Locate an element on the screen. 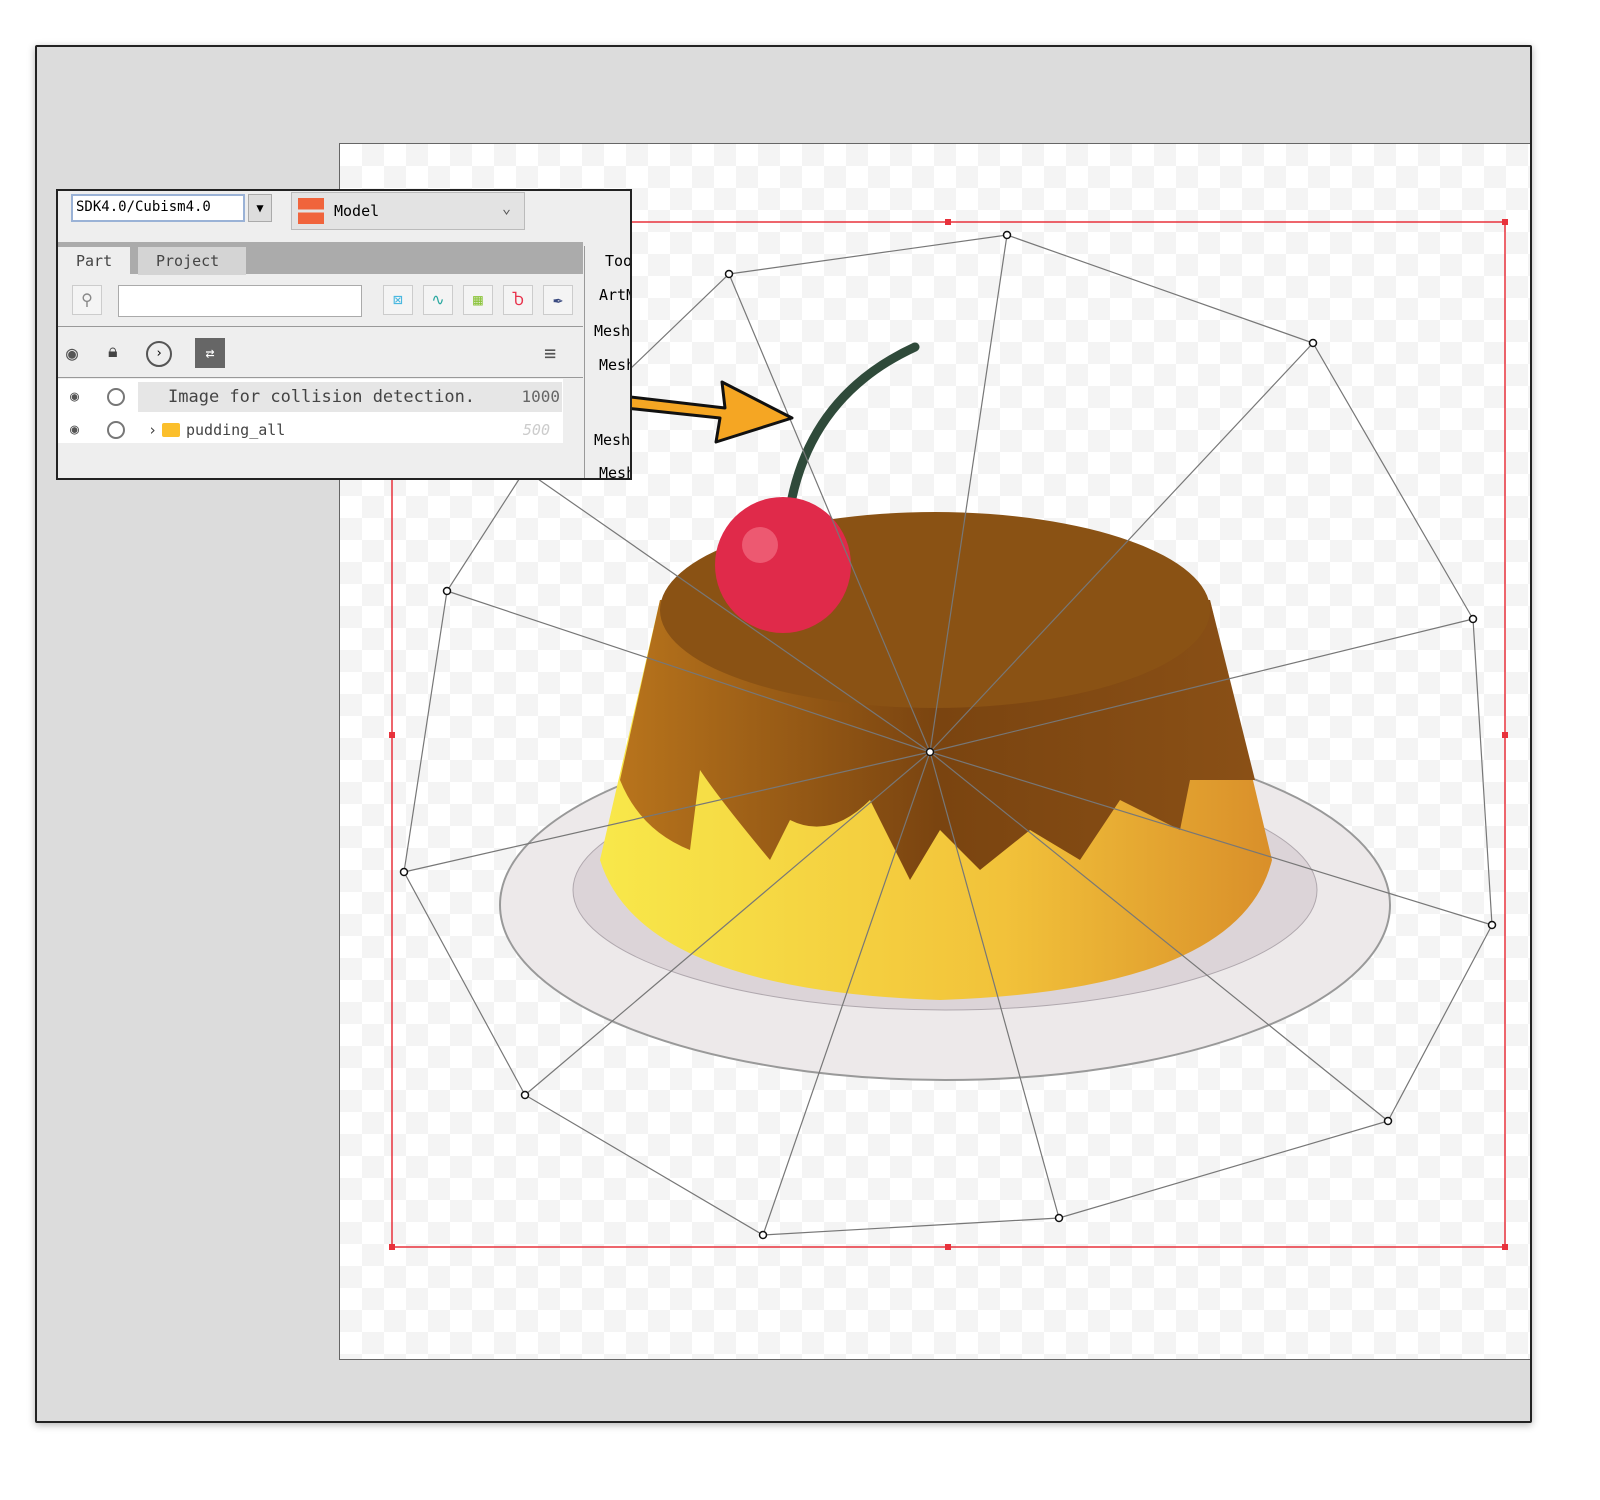 The image size is (1600, 1500). tab-bar is located at coordinates (320, 258).